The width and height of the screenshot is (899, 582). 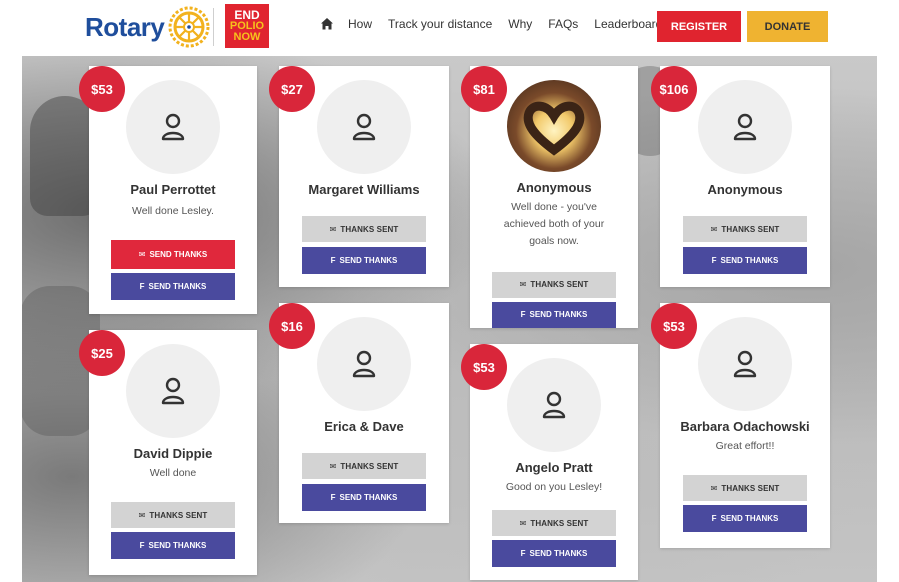 I want to click on donor-message: Great effort!!, so click(x=745, y=446).